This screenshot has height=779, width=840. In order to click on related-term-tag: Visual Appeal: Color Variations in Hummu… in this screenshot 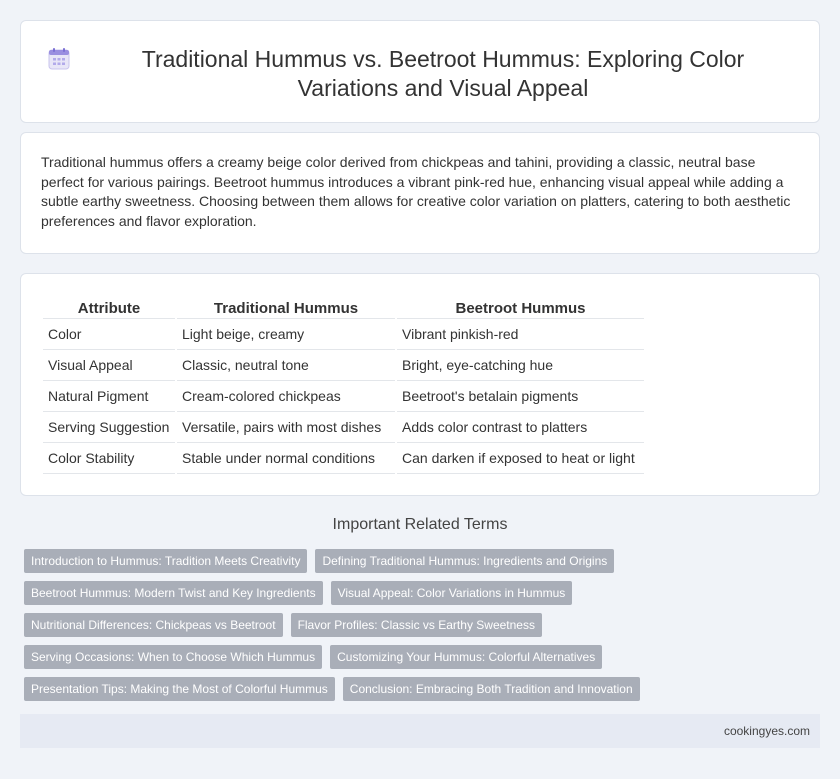, I will do `click(451, 593)`.